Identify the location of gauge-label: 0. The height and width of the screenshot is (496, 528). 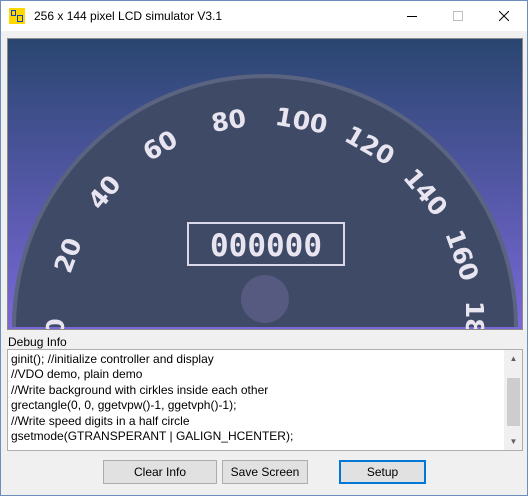
(55, 323).